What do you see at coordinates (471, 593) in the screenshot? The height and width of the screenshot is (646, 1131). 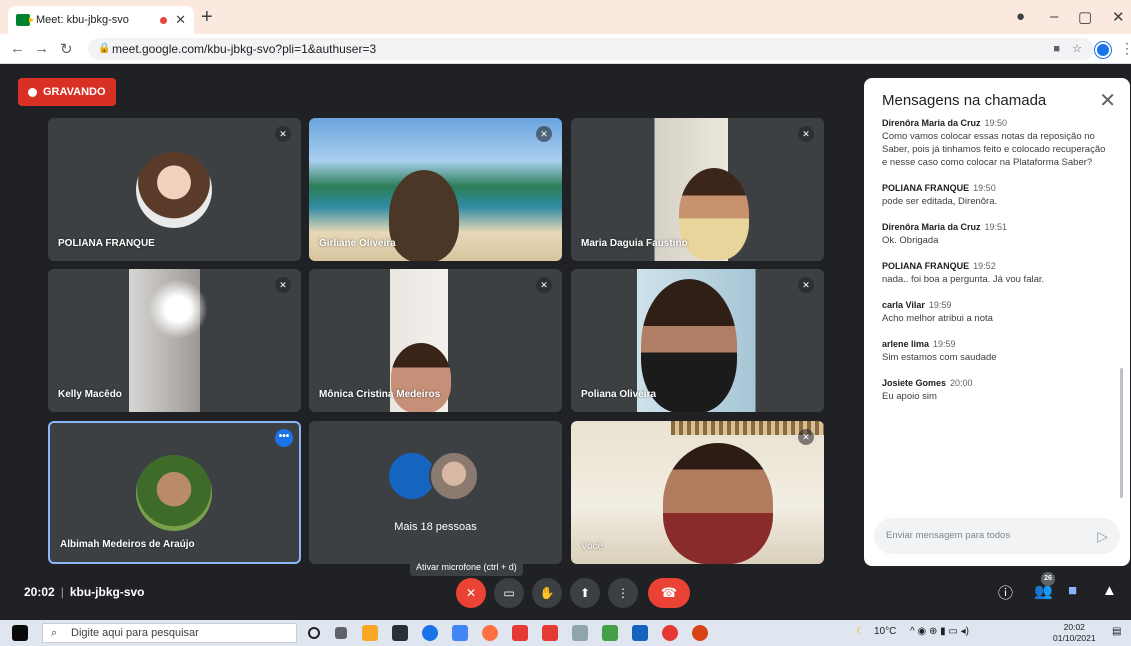 I see `mic-toggle-button: ✕` at bounding box center [471, 593].